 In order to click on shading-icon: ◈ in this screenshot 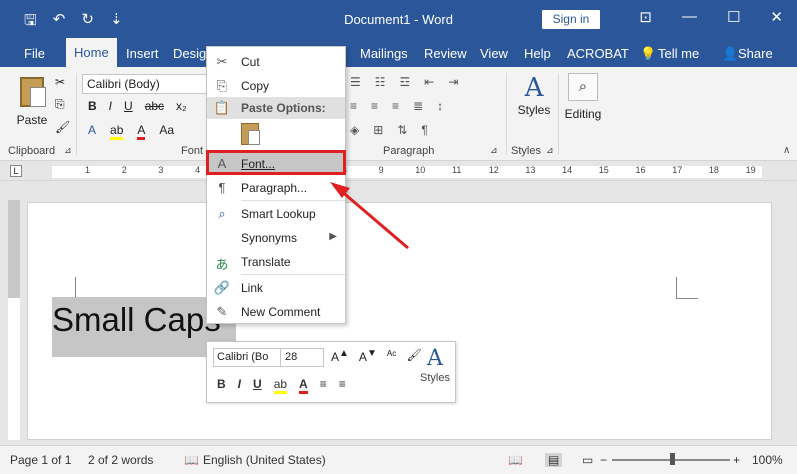, I will do `click(354, 130)`.